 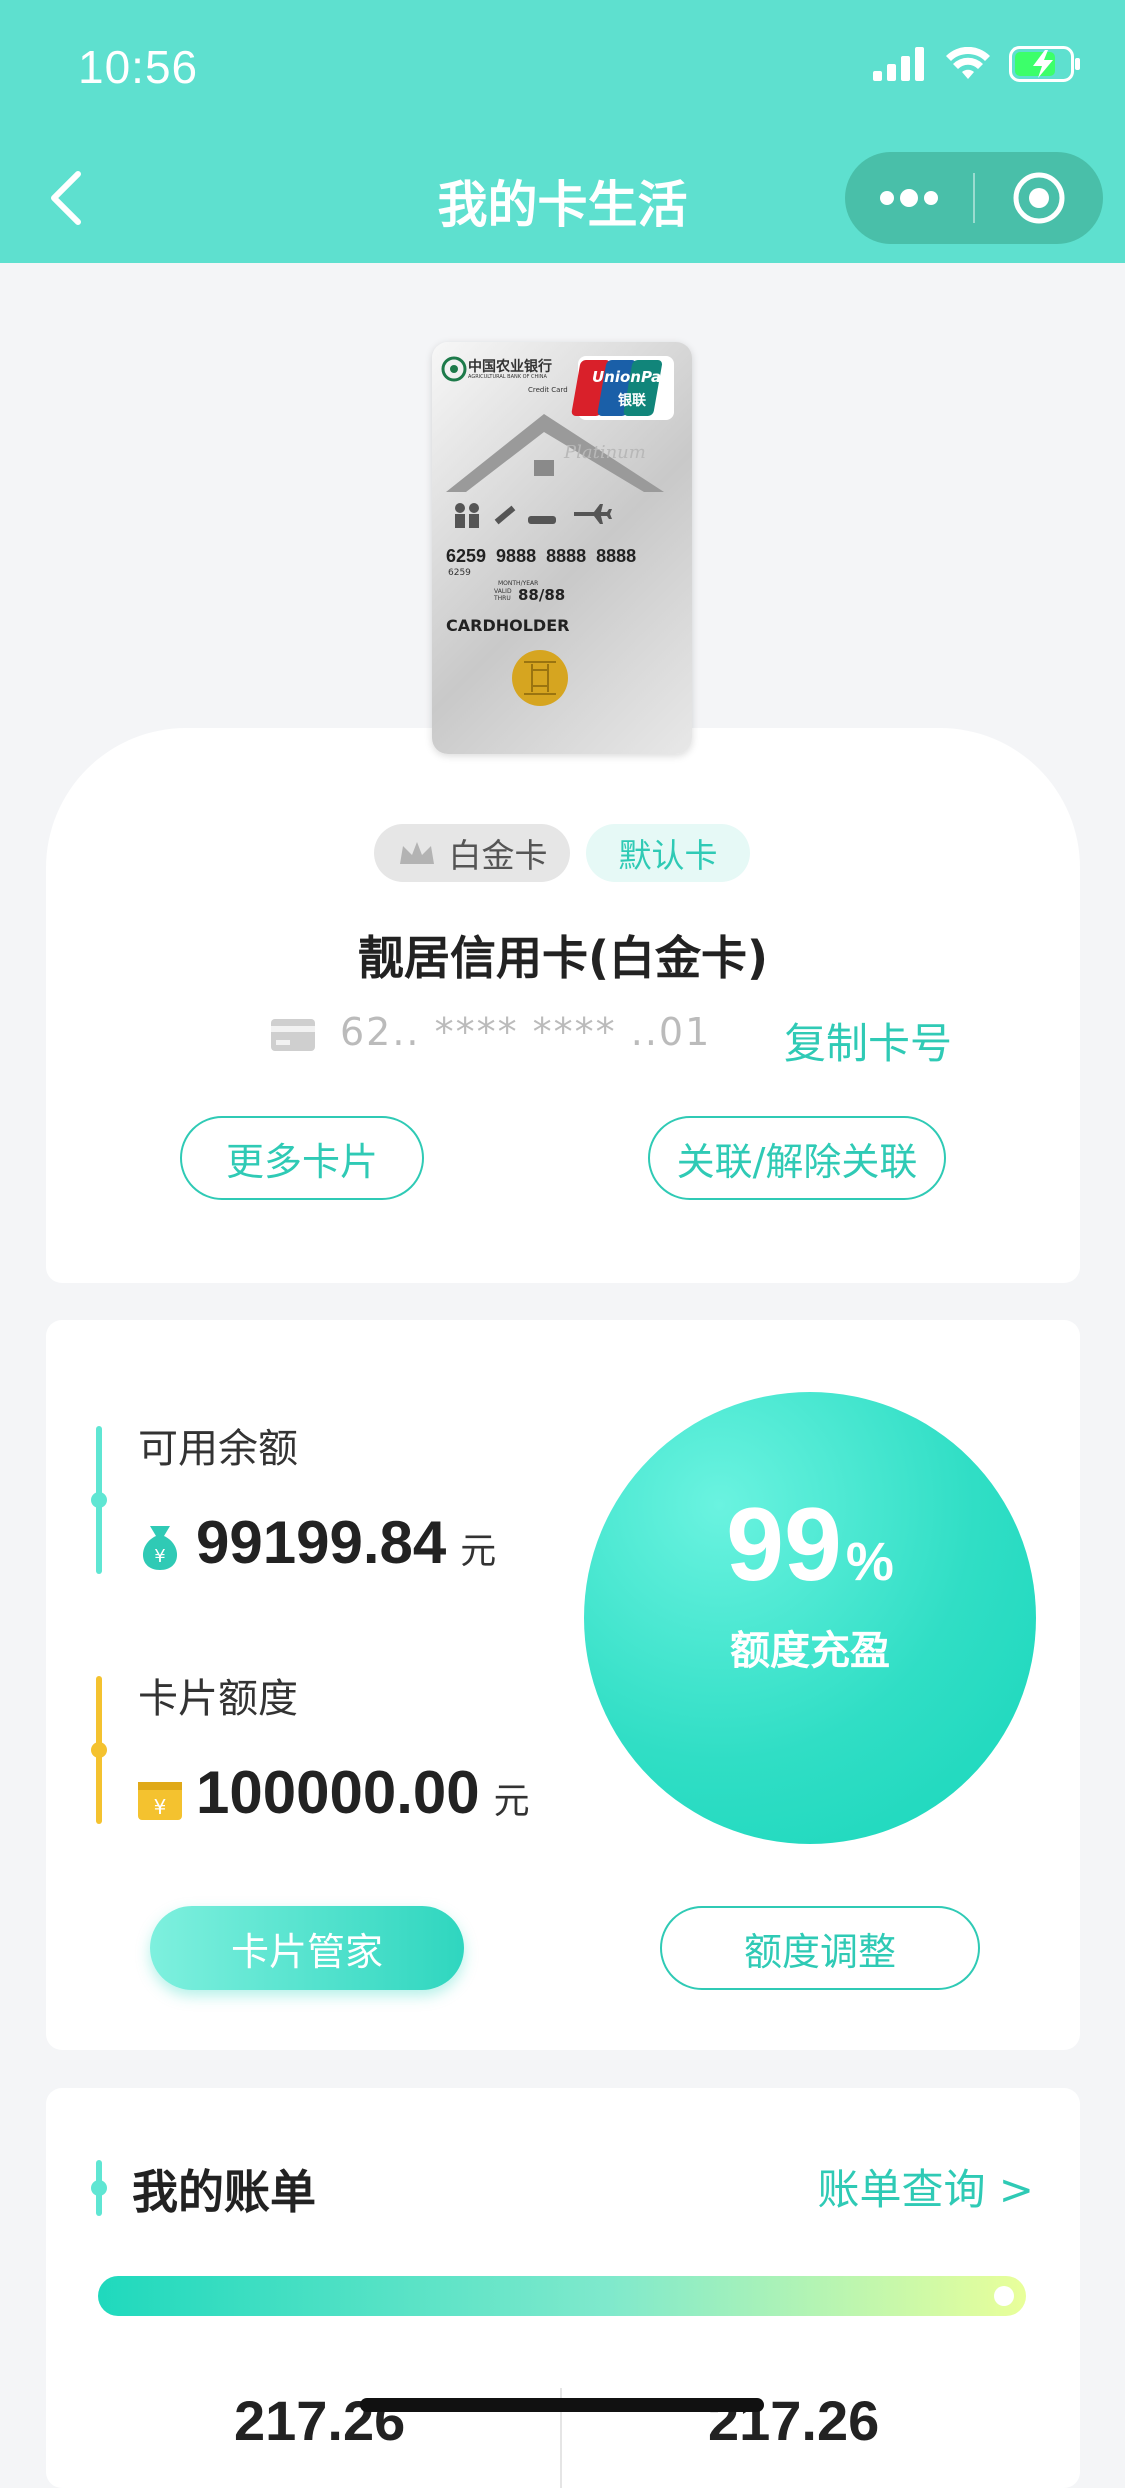 I want to click on card-bank-name-en: AGRICULTURAL BANK OF CHINA, so click(x=507, y=377).